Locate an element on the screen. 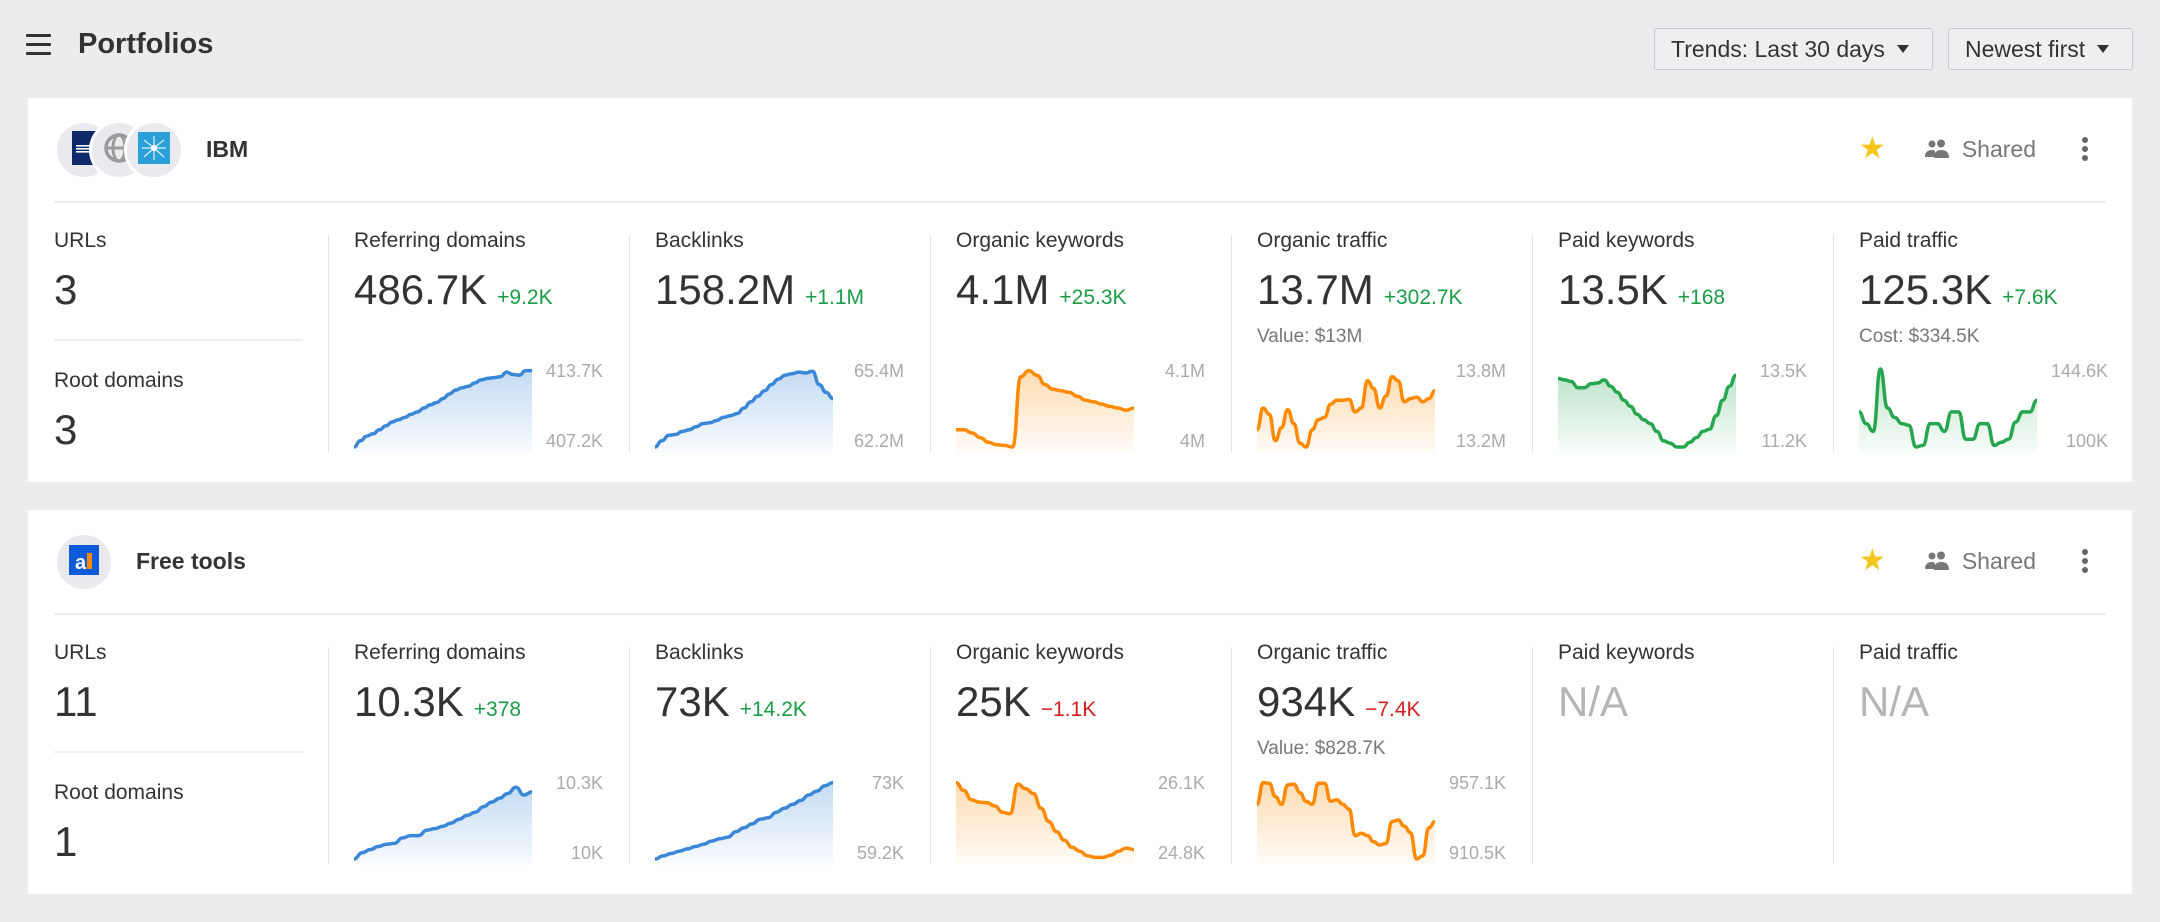 Image resolution: width=2160 pixels, height=922 pixels. metric-value: 73K is located at coordinates (692, 702).